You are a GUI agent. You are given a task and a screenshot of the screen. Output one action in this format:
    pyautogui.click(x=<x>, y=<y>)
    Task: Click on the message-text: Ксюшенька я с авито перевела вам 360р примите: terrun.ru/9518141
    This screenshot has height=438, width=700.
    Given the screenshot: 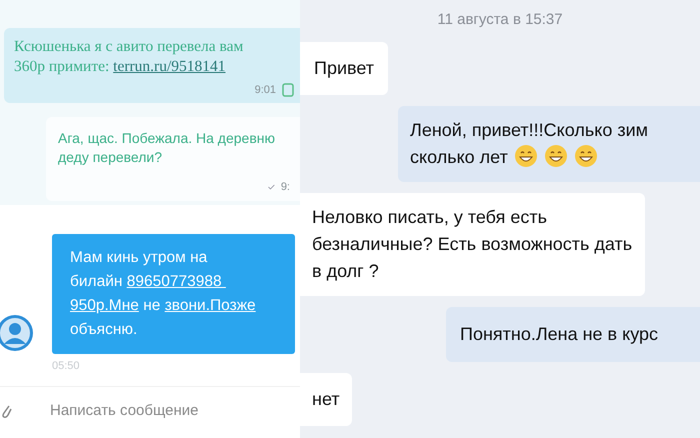 What is the action you would take?
    pyautogui.click(x=129, y=57)
    